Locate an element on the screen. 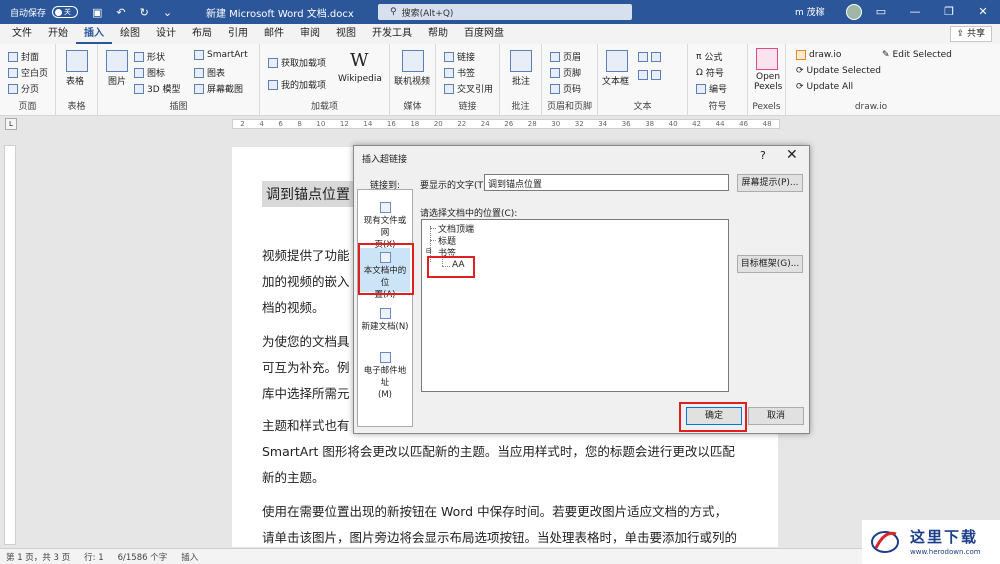  group-symbols: π 公式 Ω 符号 编号 符号 is located at coordinates (718, 80).